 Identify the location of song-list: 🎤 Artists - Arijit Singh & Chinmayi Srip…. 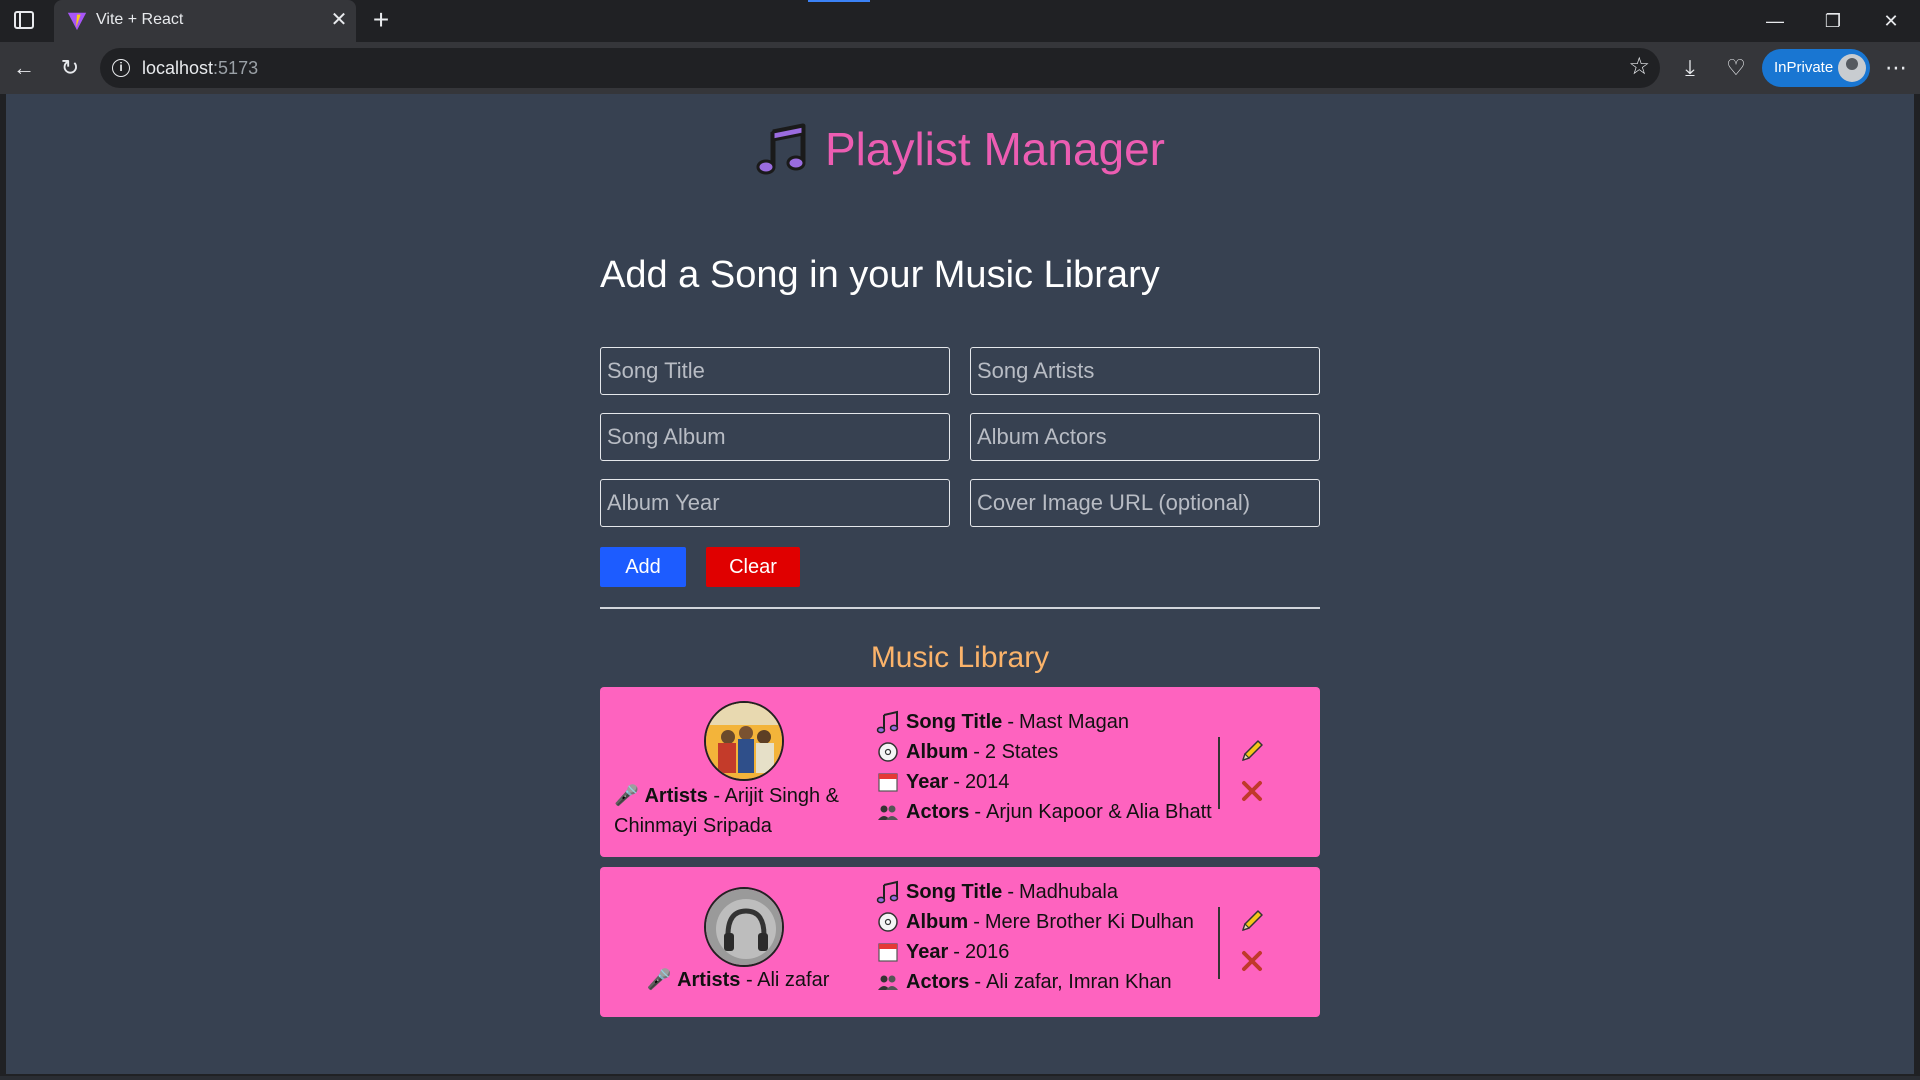
(960, 852).